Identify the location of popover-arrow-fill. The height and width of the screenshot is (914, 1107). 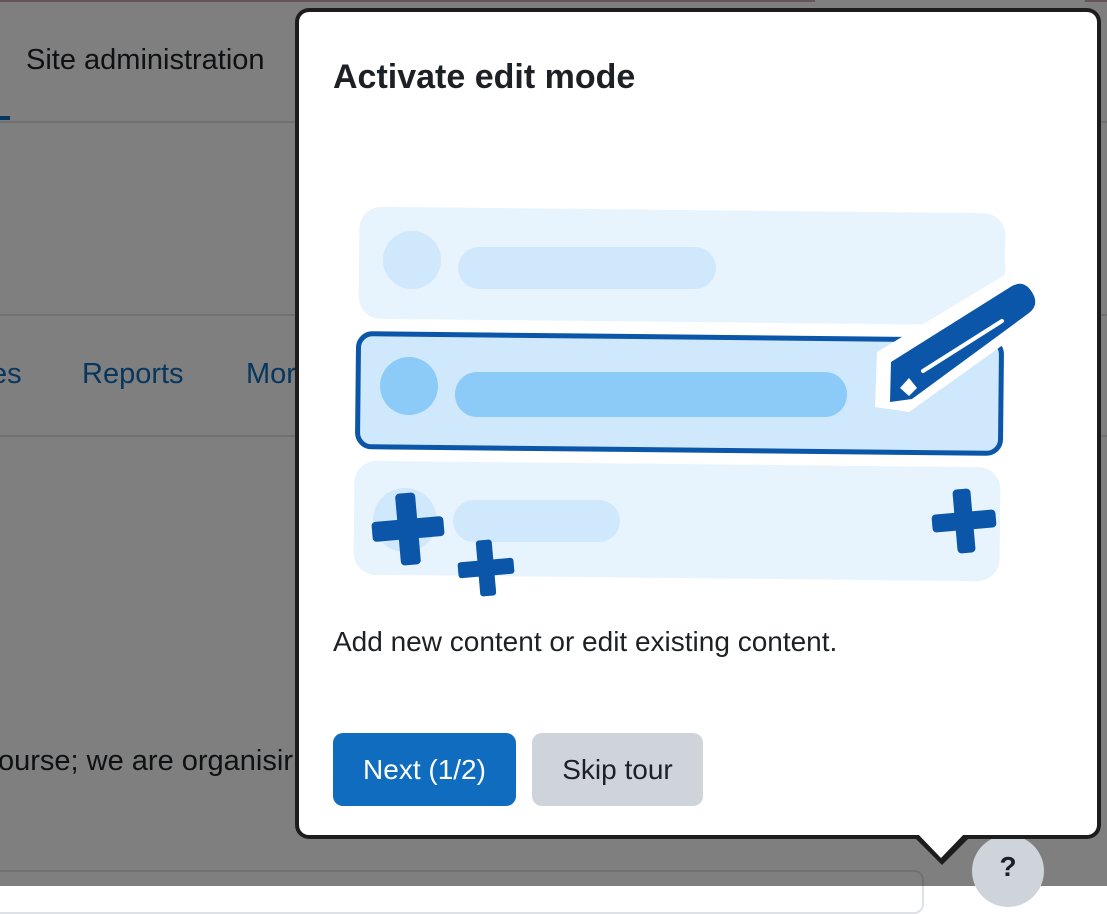
(941, 845).